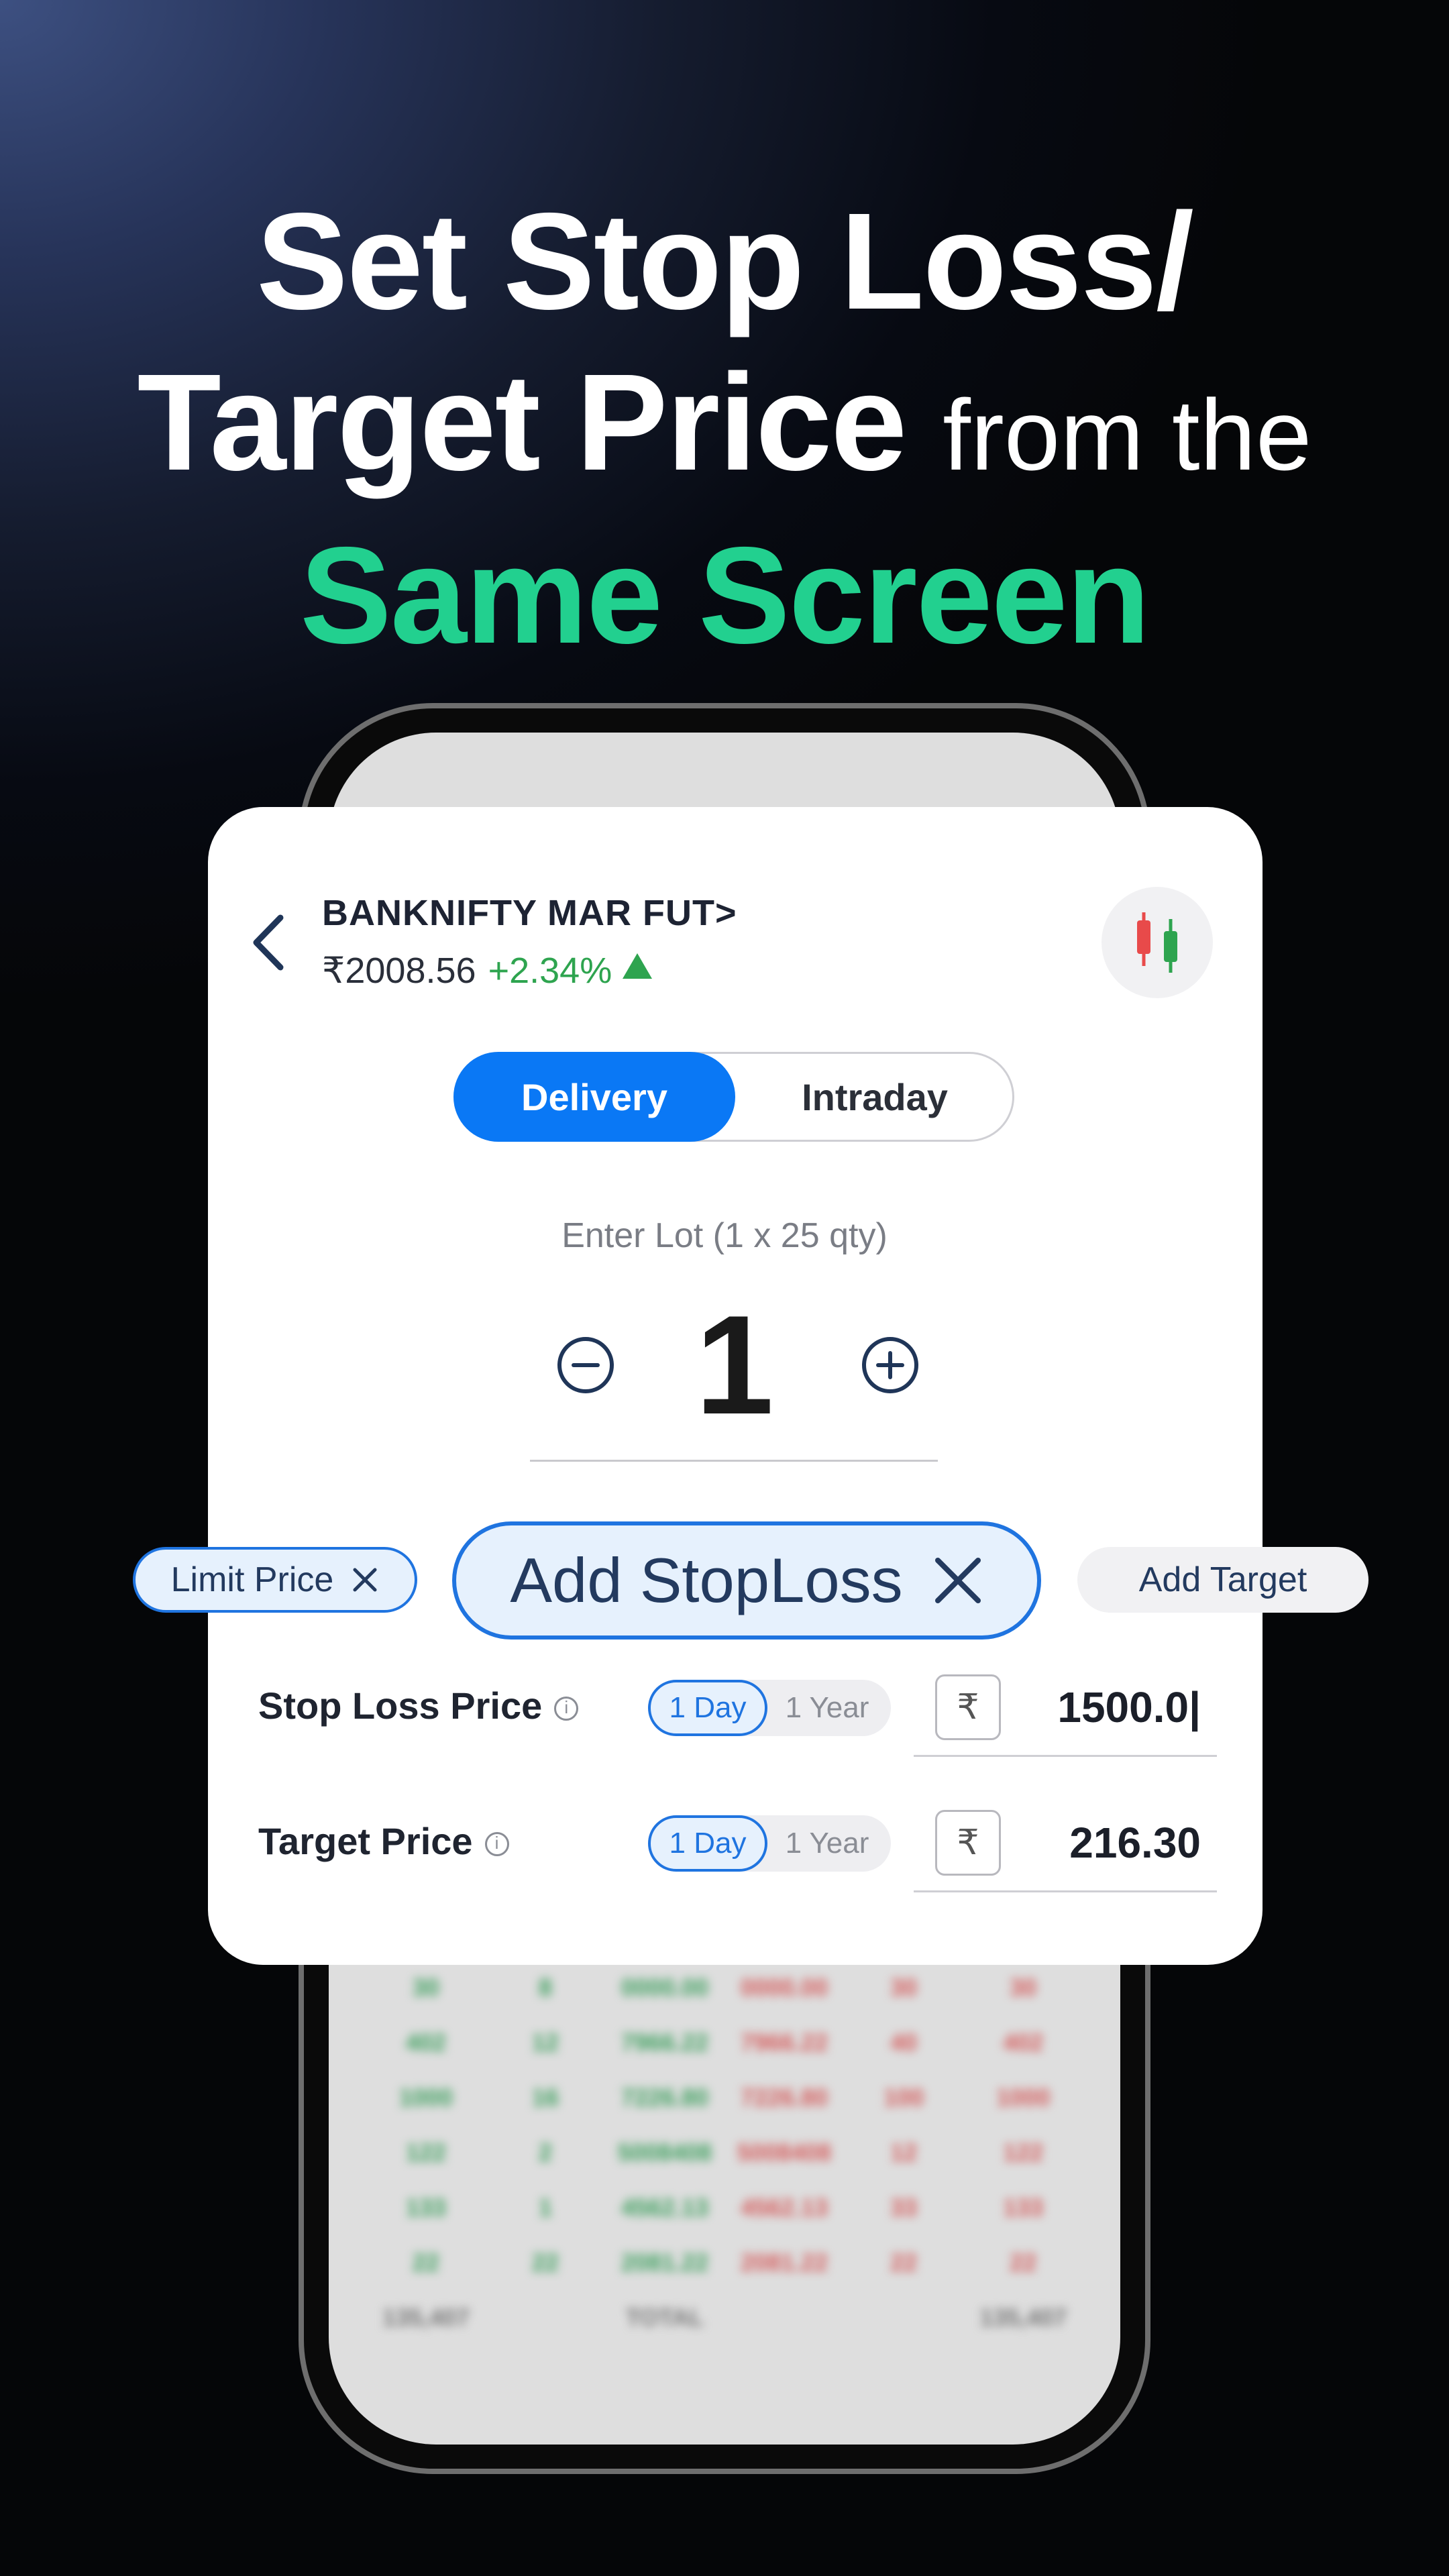  Describe the element at coordinates (1065, 1891) in the screenshot. I see `target-price-underline` at that location.